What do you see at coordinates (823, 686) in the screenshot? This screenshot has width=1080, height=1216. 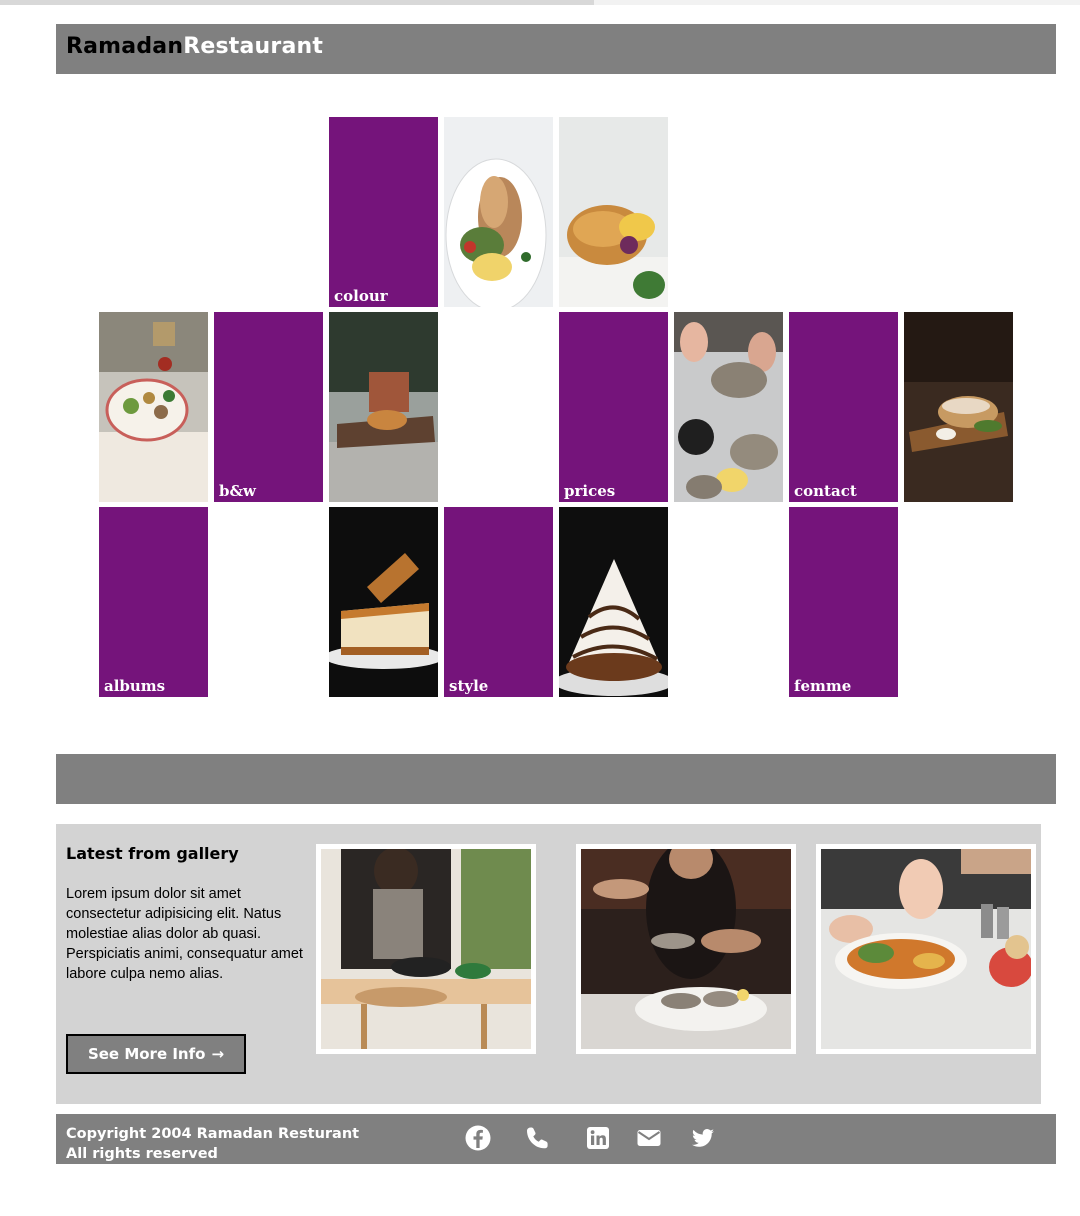 I see `tile-label: femme` at bounding box center [823, 686].